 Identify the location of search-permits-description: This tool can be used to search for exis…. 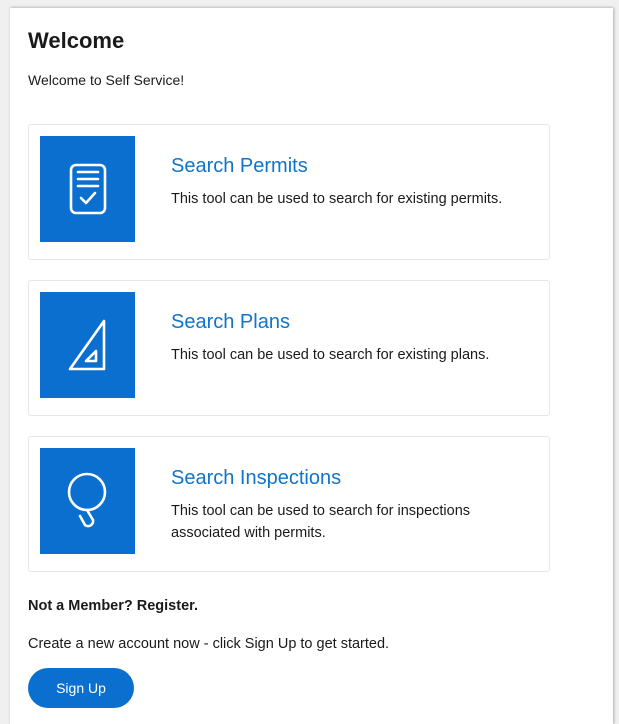
(337, 199).